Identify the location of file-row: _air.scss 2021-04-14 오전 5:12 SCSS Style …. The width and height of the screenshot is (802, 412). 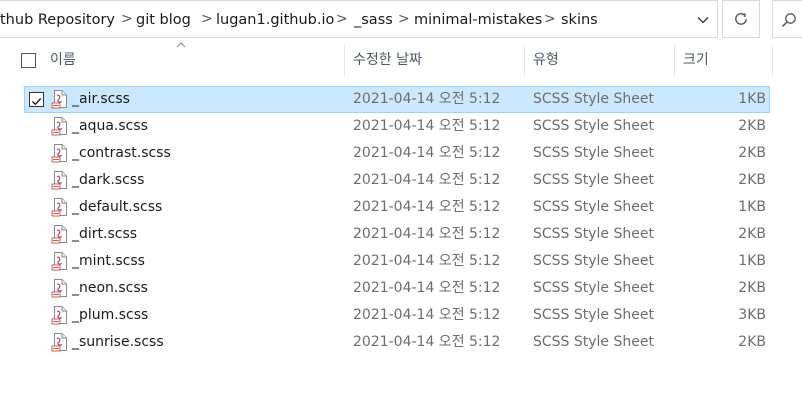
(397, 99).